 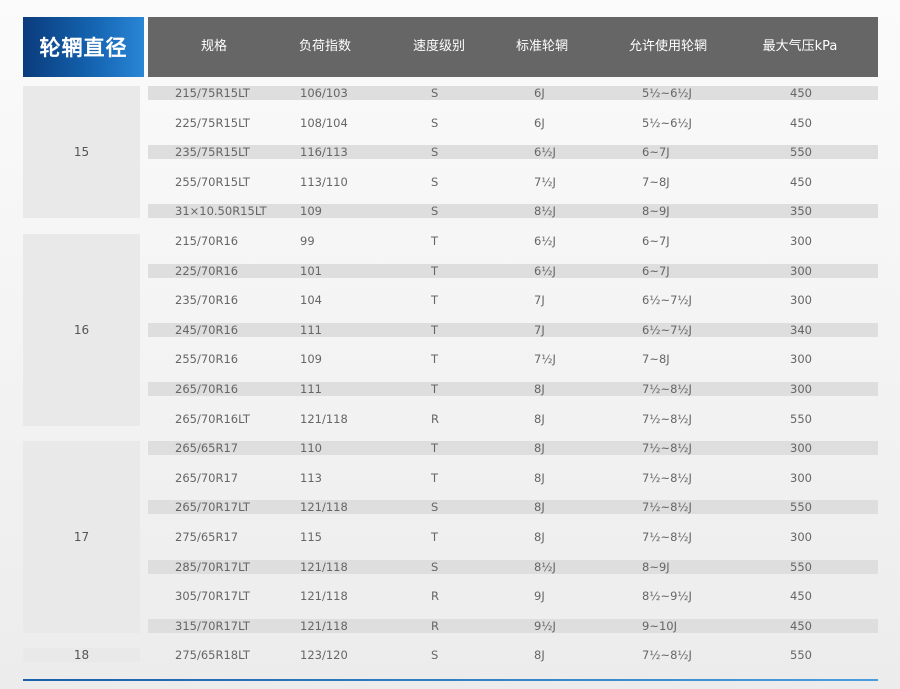 What do you see at coordinates (207, 448) in the screenshot?
I see `cell-spec: 265/65R17` at bounding box center [207, 448].